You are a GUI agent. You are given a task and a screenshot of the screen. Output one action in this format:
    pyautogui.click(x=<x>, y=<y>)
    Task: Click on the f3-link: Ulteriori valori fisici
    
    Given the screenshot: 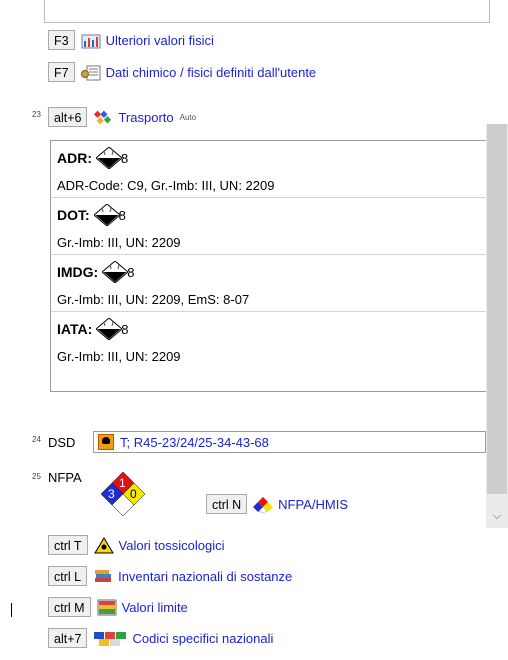 What is the action you would take?
    pyautogui.click(x=160, y=40)
    